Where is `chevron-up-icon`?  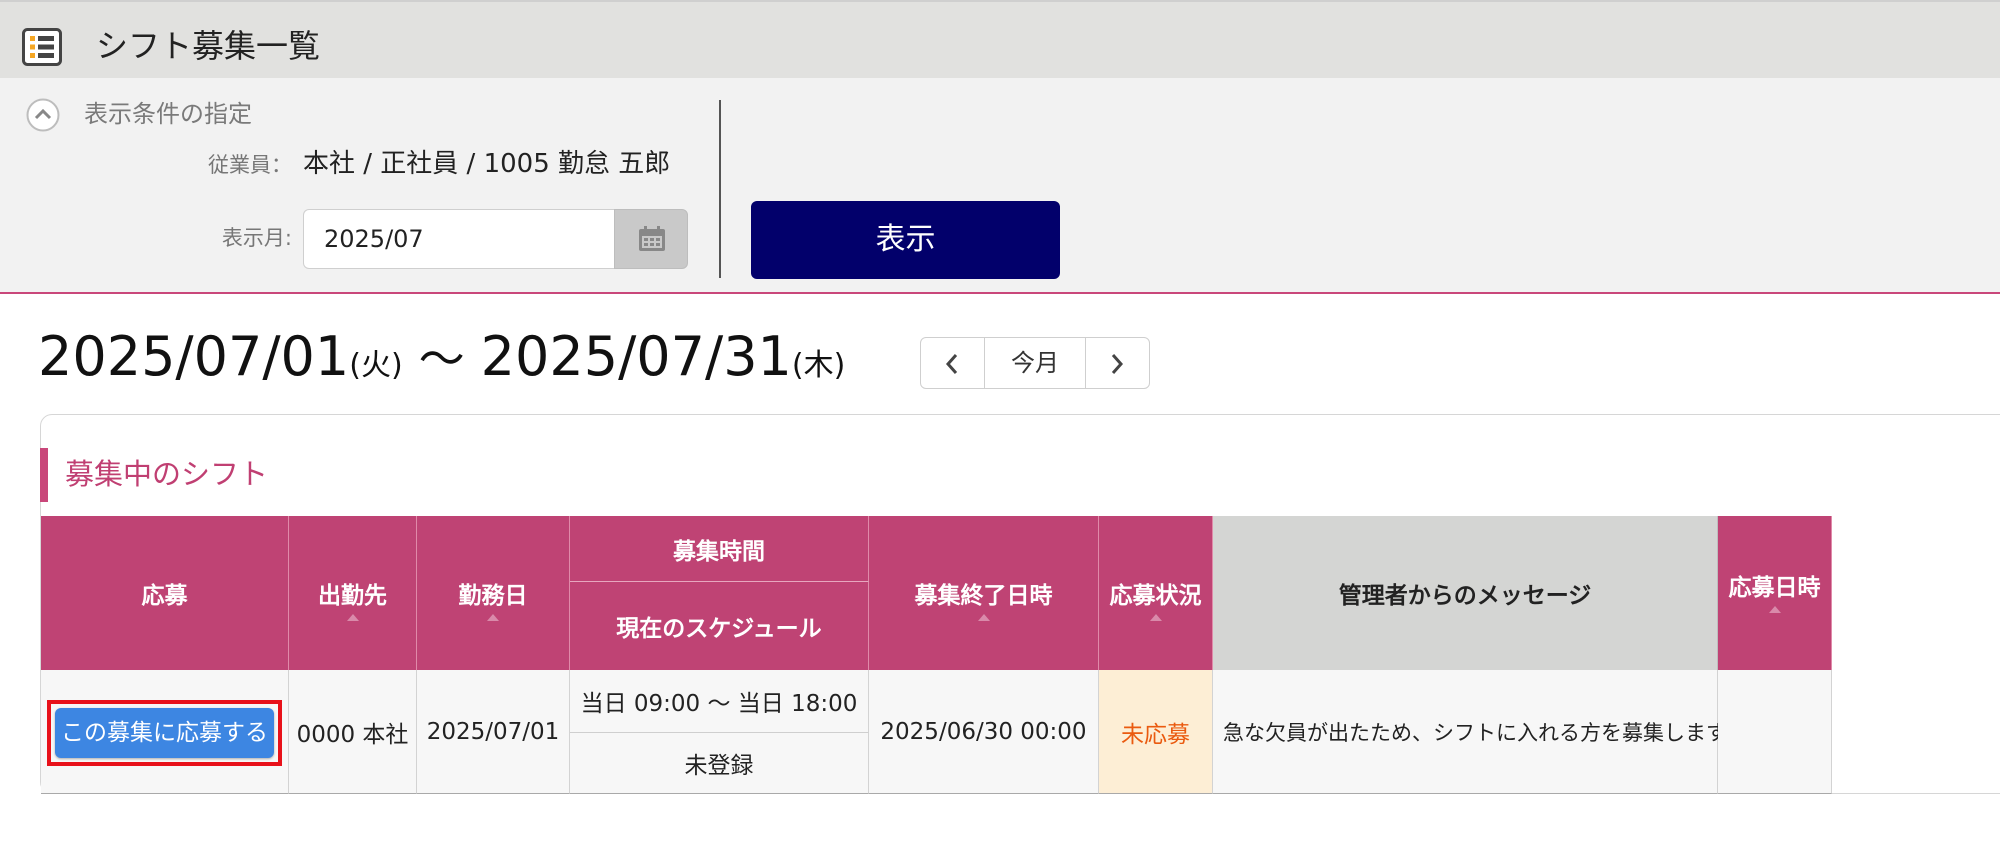
chevron-up-icon is located at coordinates (43, 115).